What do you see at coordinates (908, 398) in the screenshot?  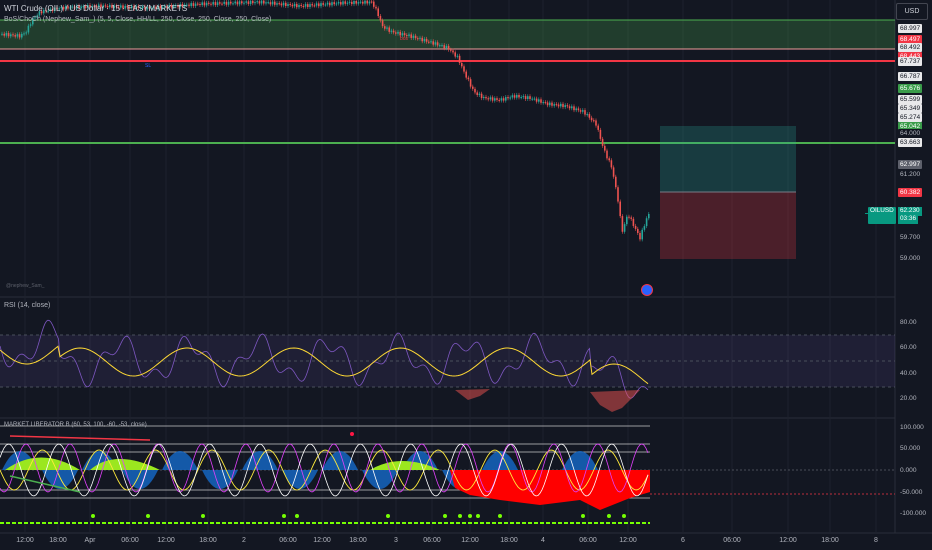 I see `rsi-tick: 20.00` at bounding box center [908, 398].